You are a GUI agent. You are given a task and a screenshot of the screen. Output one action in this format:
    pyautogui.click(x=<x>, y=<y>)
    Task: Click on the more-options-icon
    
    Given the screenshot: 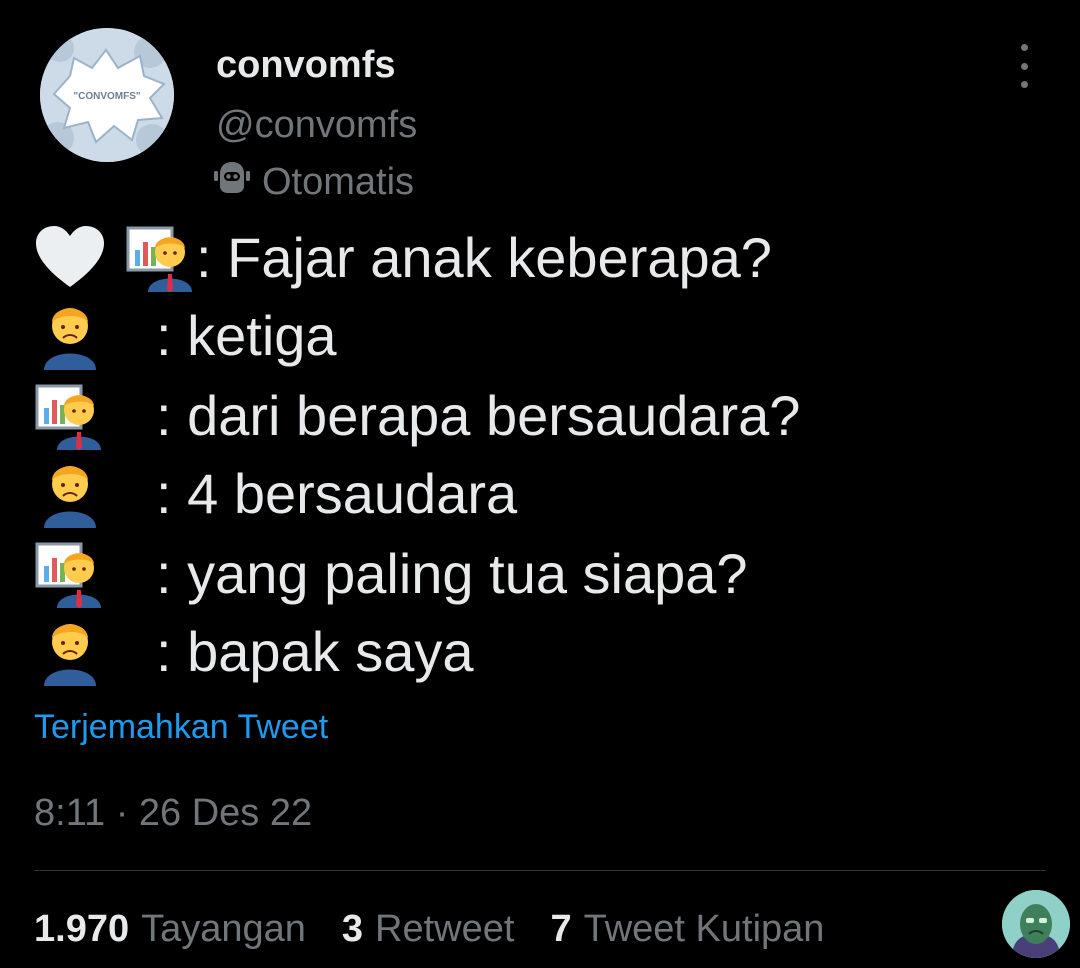 What is the action you would take?
    pyautogui.click(x=1024, y=66)
    